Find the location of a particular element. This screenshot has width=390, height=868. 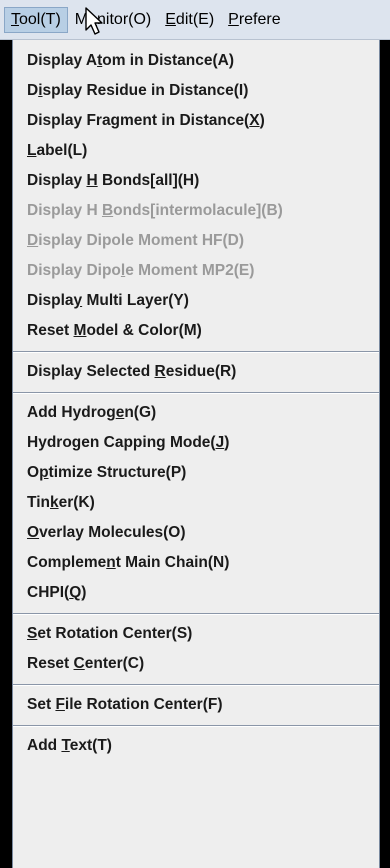

menu-item-set-rotation-center: Set Rotation Center(S) is located at coordinates (196, 634).